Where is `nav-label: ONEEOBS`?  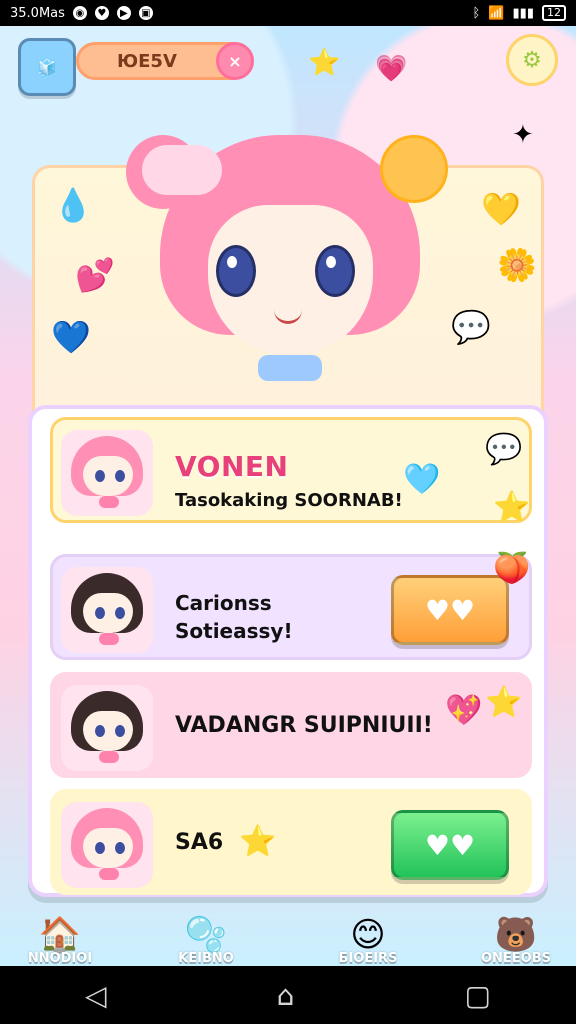
nav-label: ONEEOBS is located at coordinates (515, 958).